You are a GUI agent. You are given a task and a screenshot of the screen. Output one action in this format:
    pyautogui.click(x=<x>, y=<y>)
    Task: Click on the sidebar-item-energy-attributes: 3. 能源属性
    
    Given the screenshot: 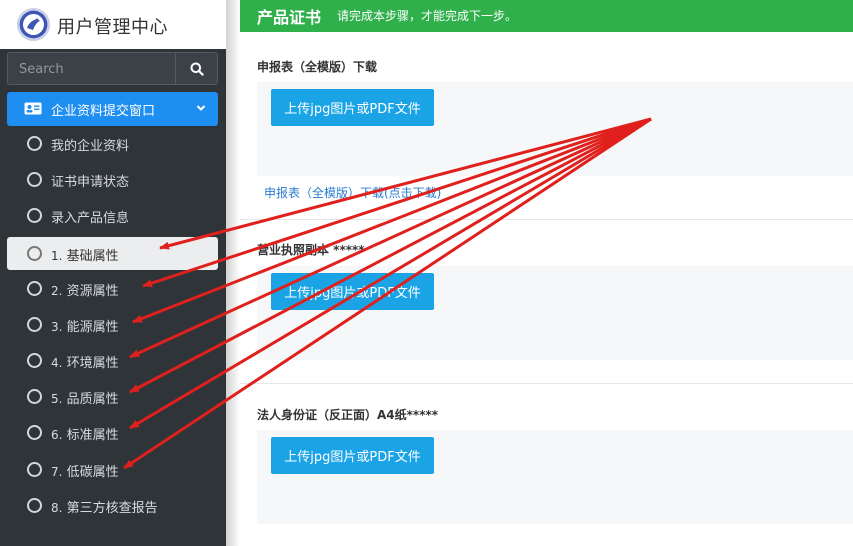 What is the action you would take?
    pyautogui.click(x=112, y=324)
    